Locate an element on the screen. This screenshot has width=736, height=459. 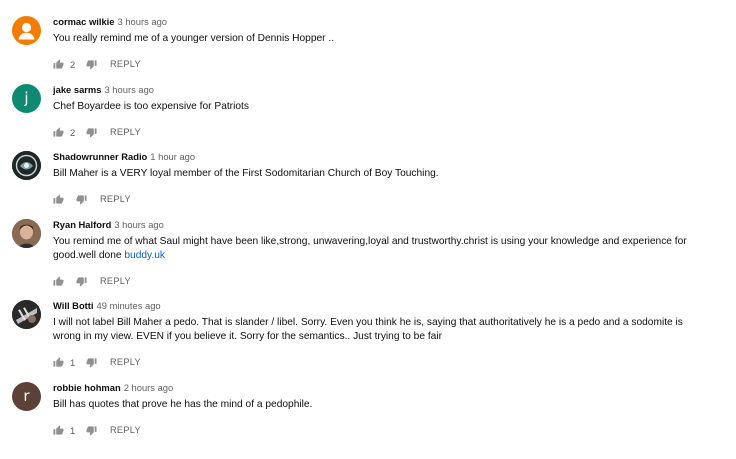
comment-author: robbie hohman is located at coordinates (87, 387).